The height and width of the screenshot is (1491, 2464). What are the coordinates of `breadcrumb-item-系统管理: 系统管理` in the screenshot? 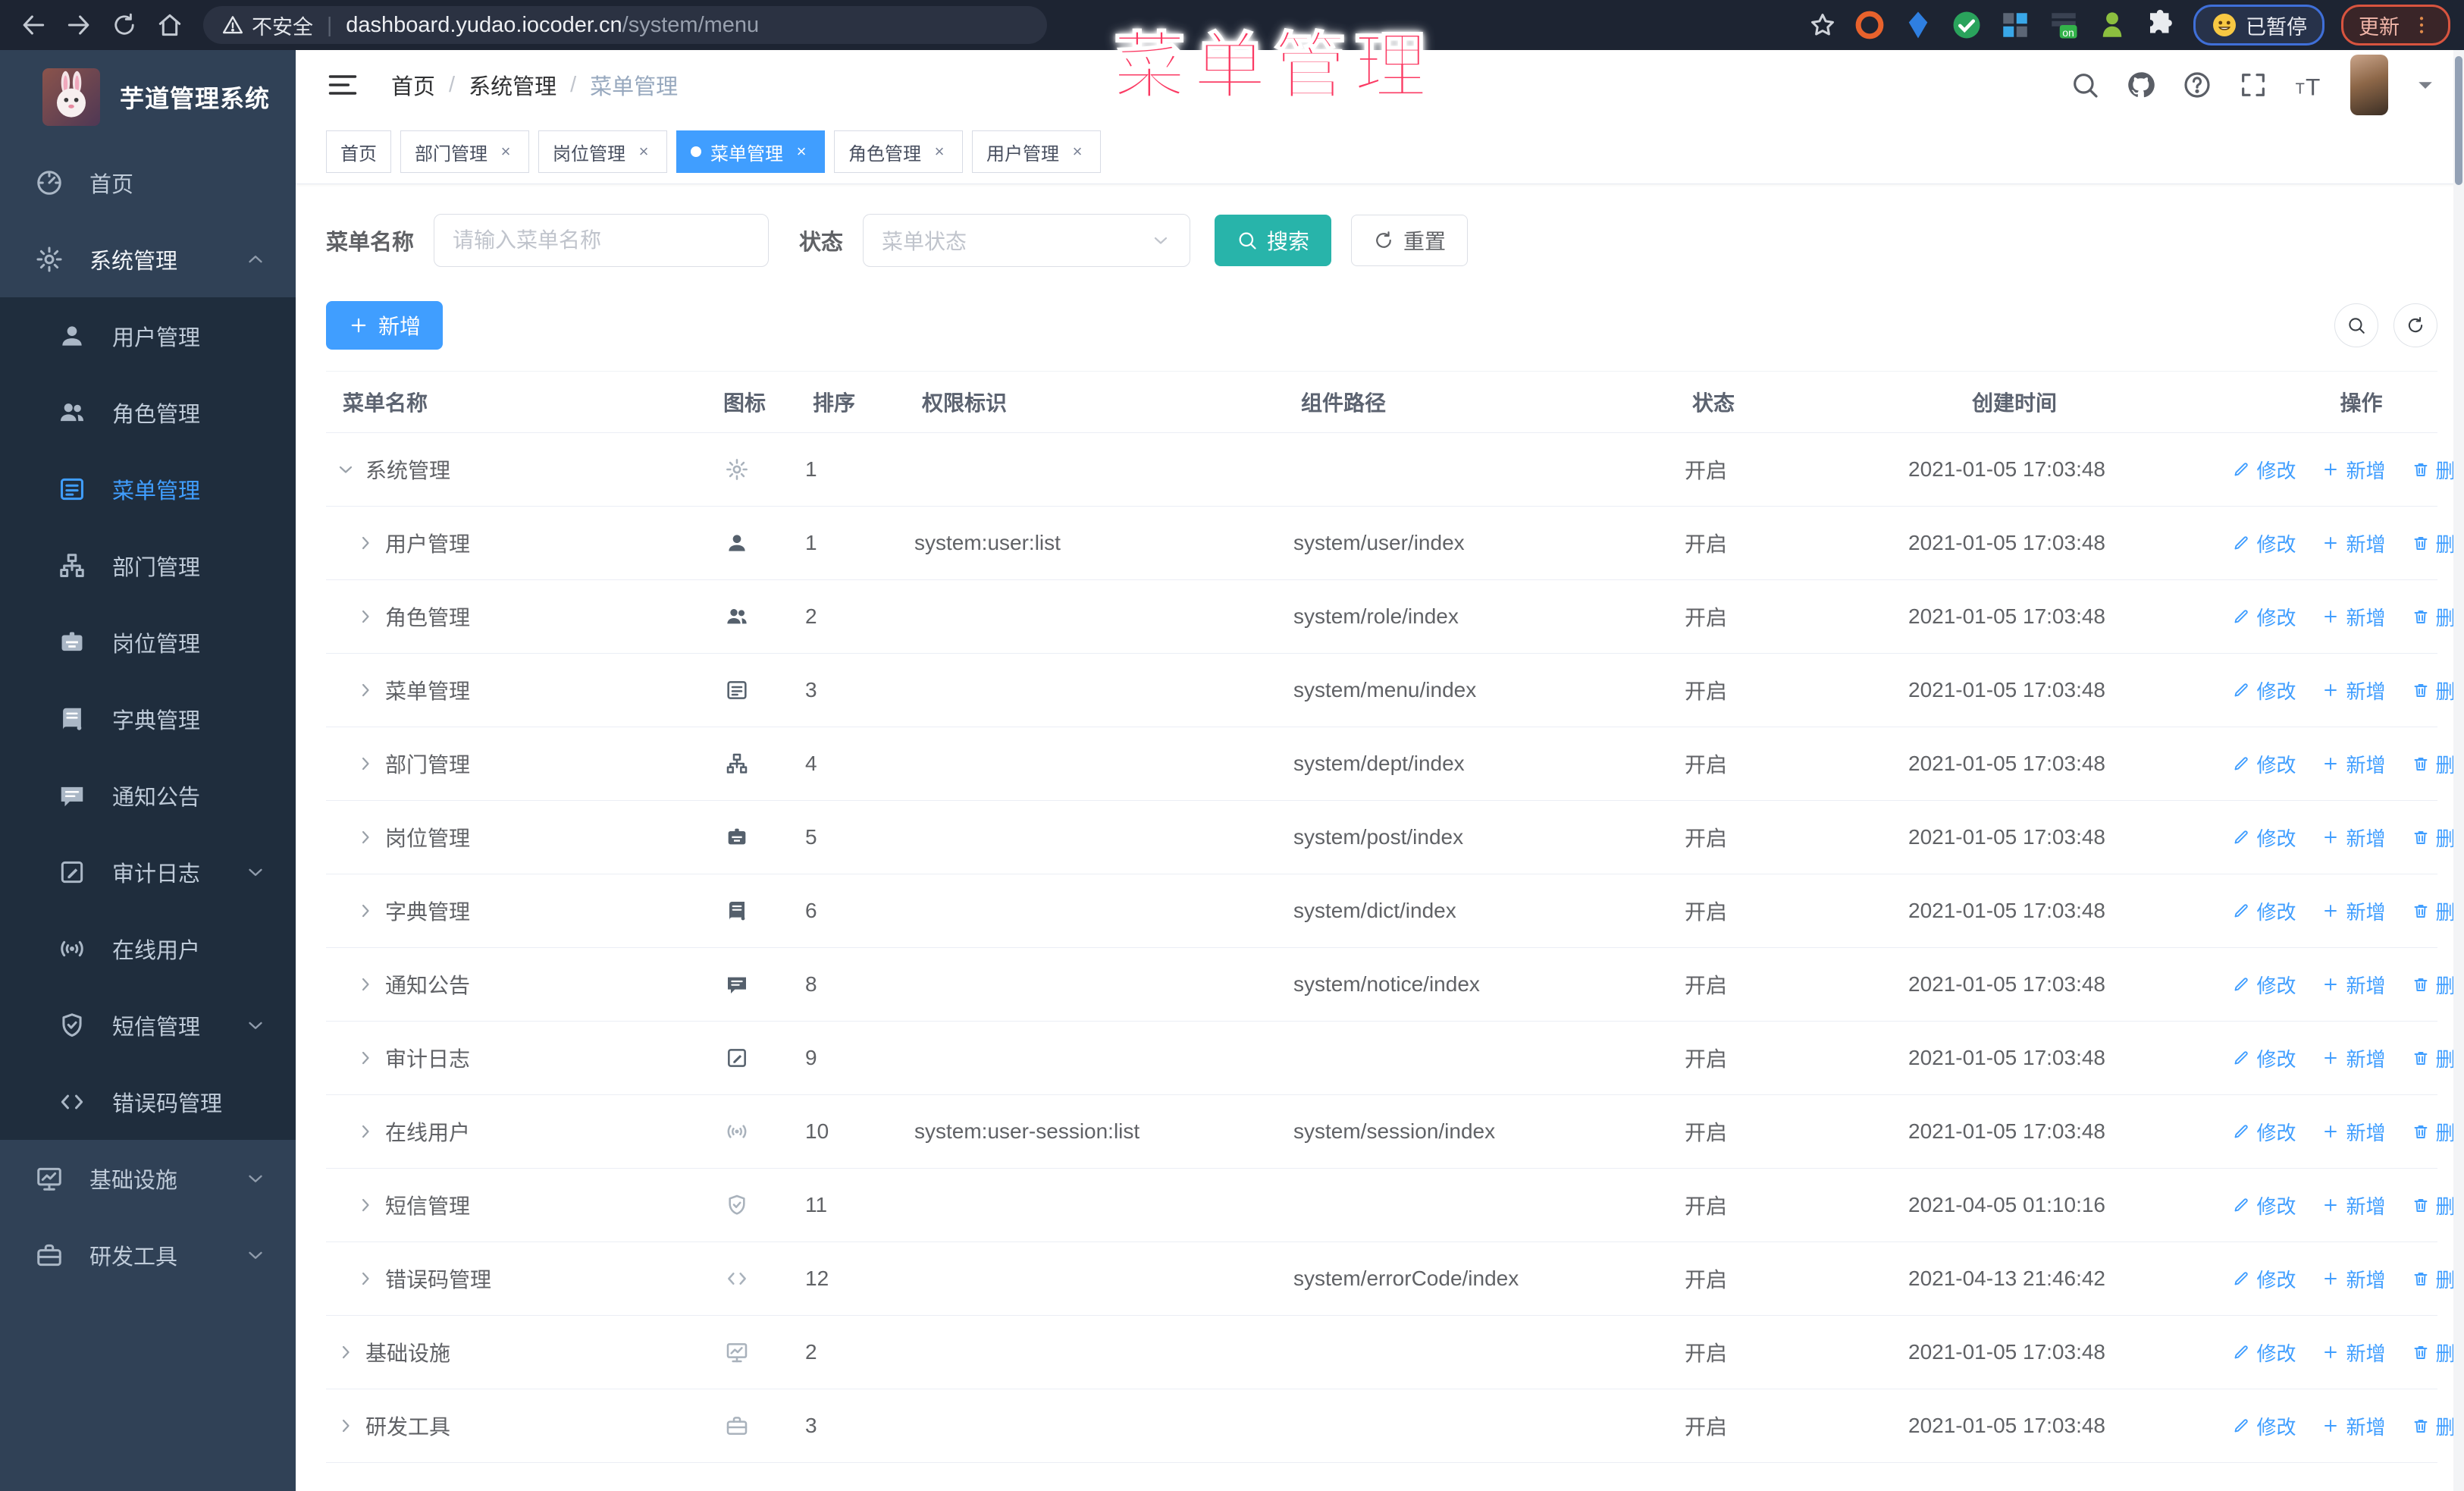 It's located at (513, 85).